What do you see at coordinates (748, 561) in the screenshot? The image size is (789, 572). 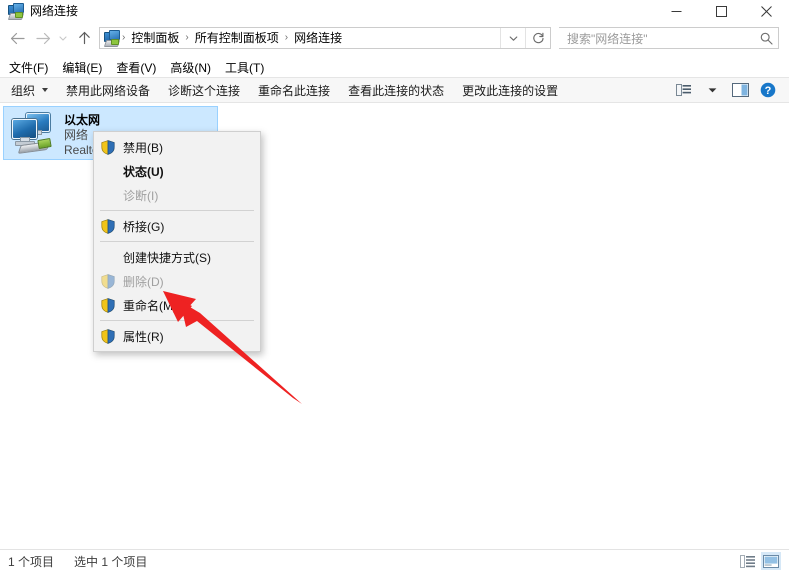 I see `details-view-button` at bounding box center [748, 561].